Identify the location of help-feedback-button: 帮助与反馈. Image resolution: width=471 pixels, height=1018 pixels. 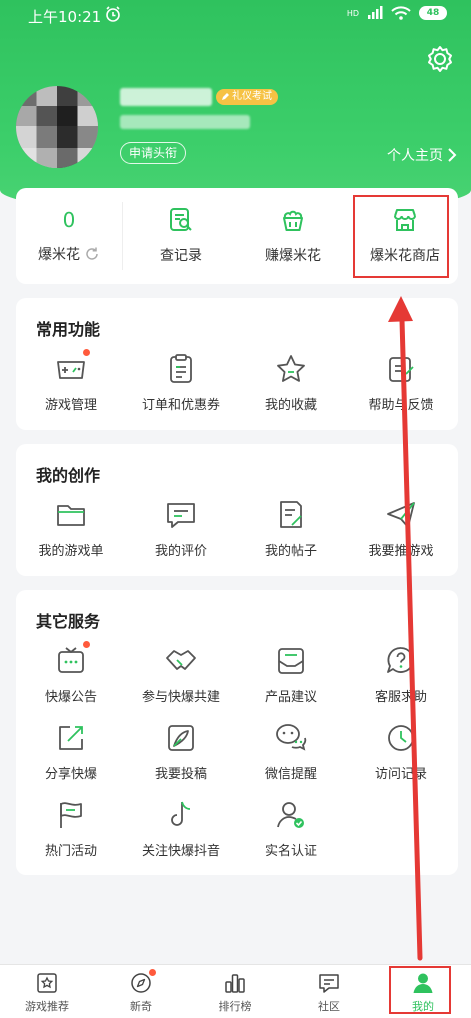
(401, 382).